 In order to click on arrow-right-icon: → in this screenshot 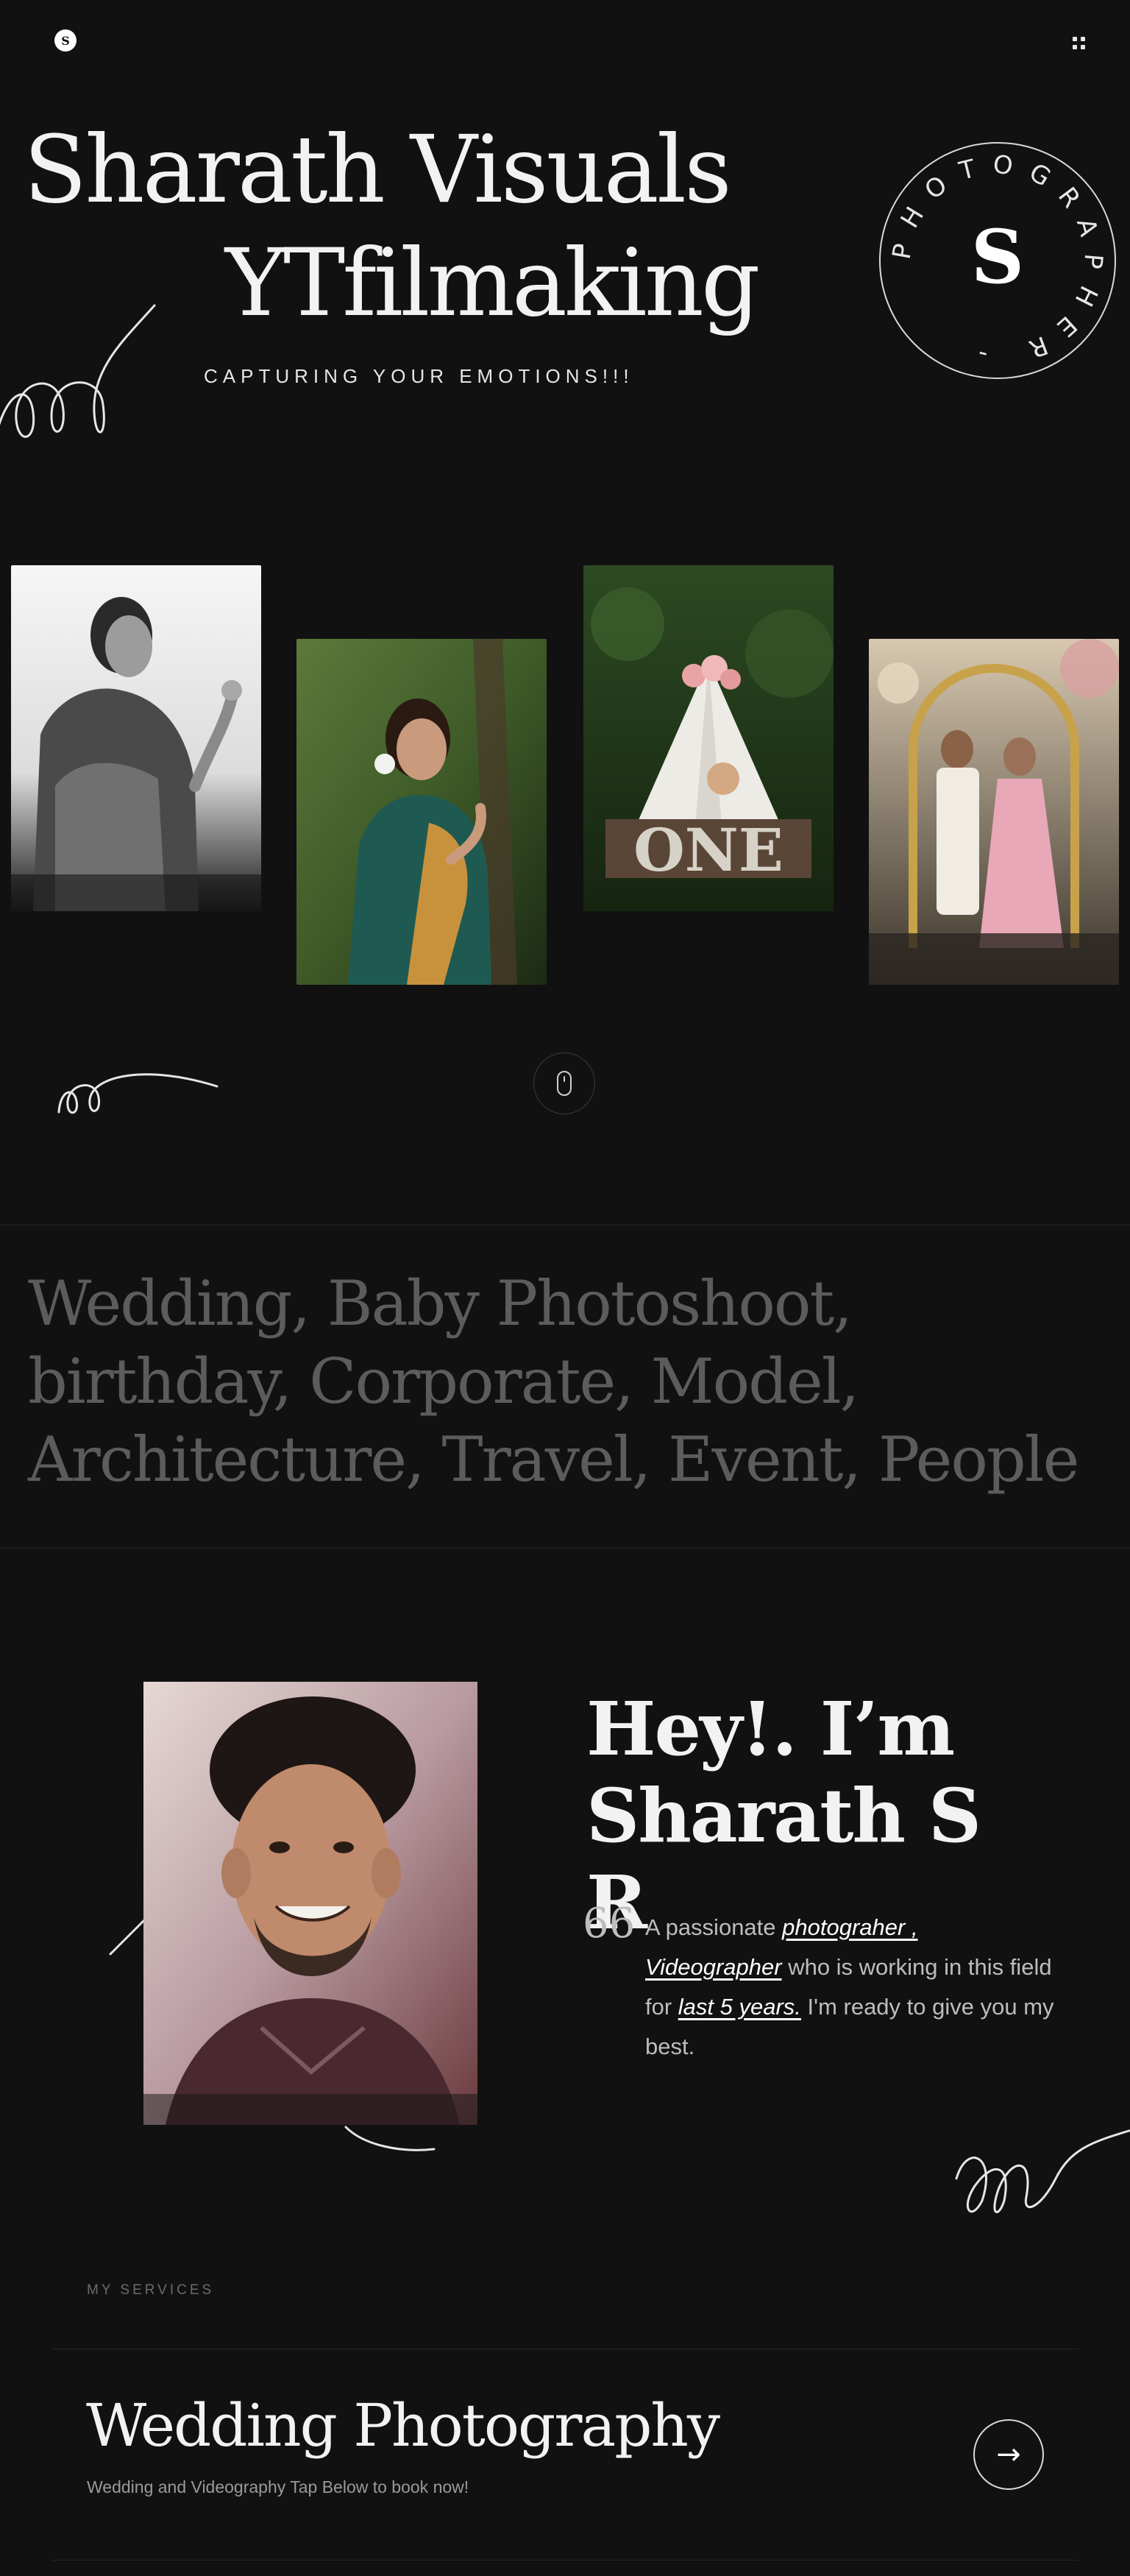, I will do `click(1008, 2454)`.